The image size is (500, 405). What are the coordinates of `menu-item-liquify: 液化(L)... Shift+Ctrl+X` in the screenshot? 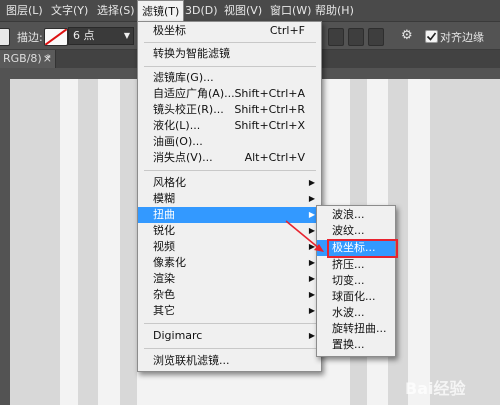 It's located at (229, 126).